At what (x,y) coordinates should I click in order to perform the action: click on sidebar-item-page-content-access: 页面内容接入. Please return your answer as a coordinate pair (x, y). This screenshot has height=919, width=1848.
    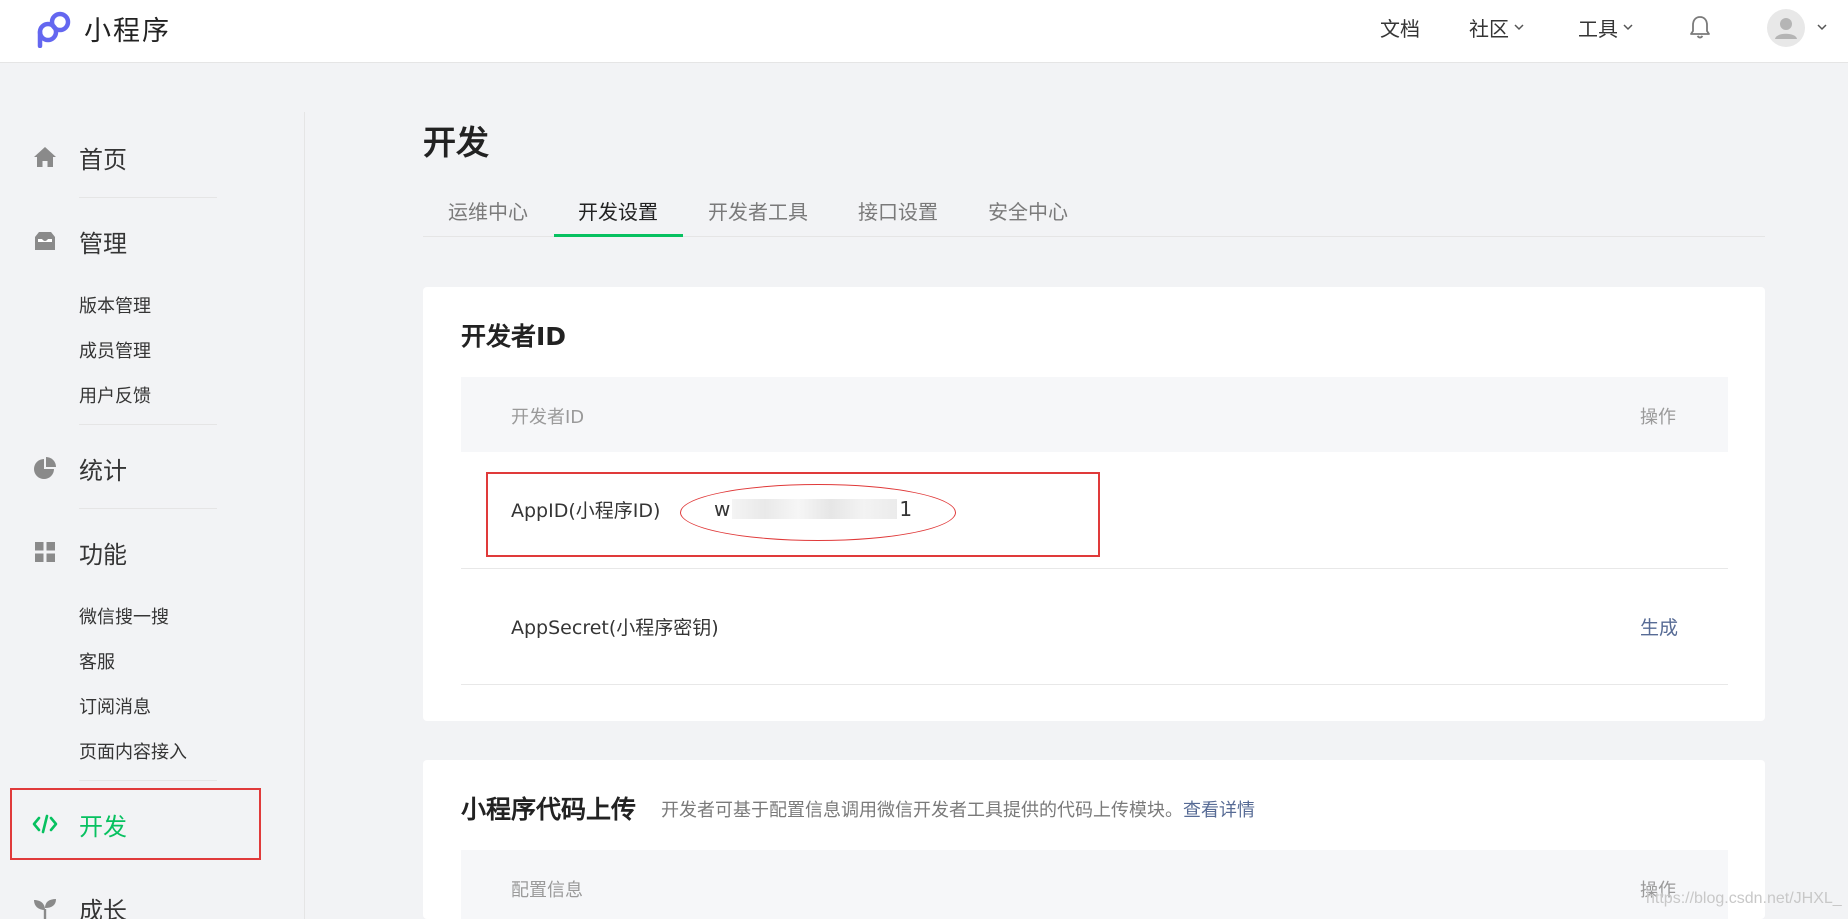
    Looking at the image, I should click on (133, 751).